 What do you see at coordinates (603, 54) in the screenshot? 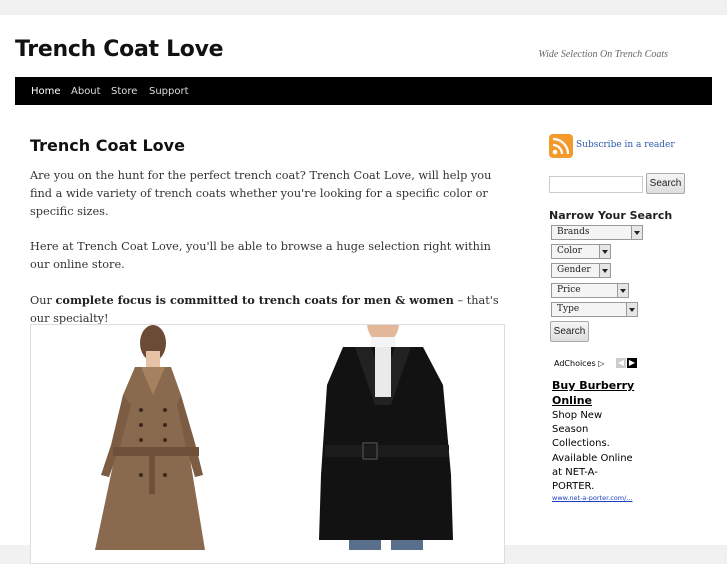
I see `site-tagline: Wide Selection On Trench Coats` at bounding box center [603, 54].